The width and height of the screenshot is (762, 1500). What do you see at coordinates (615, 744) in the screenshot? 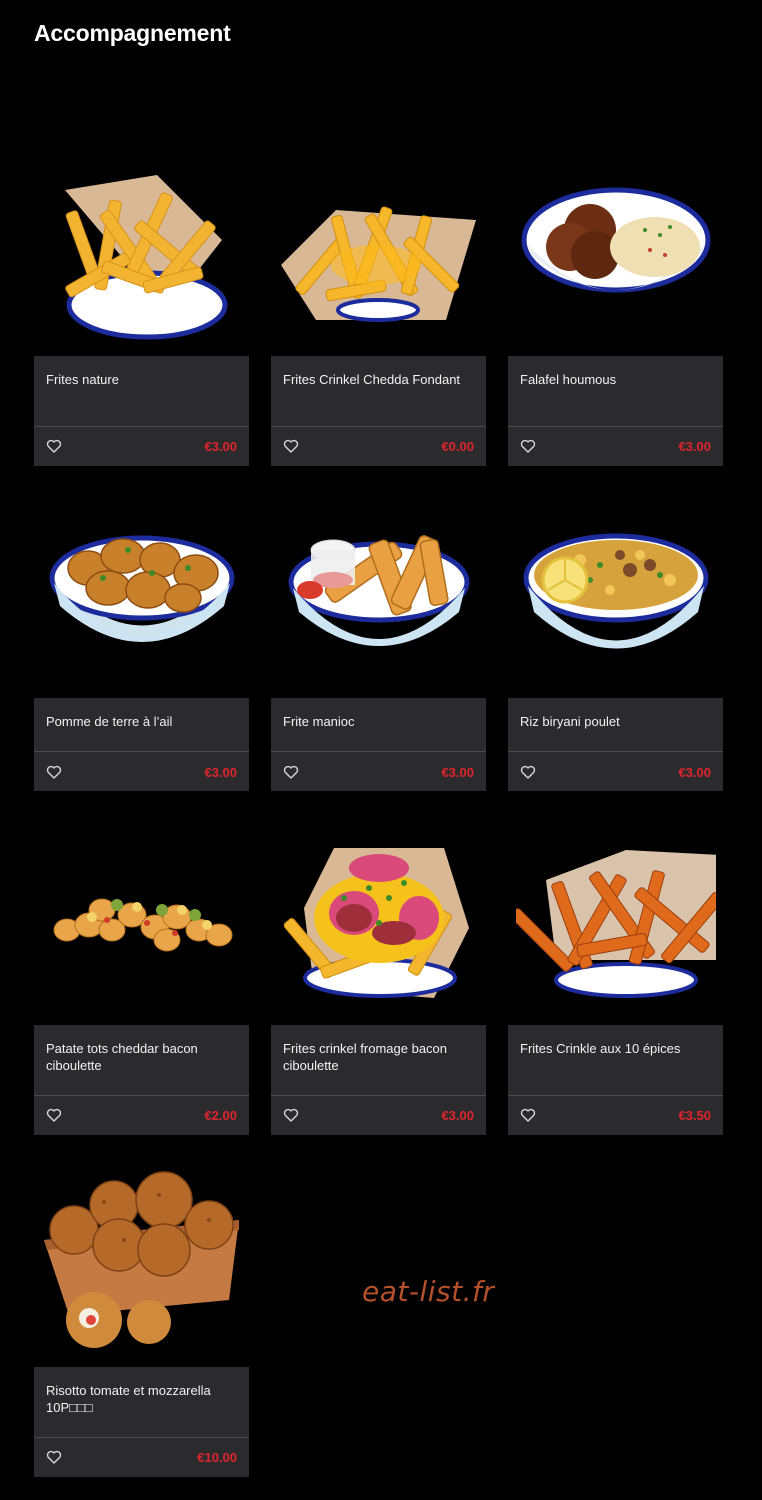
I see `menu-item-details: Riz biryani poulet €3.00` at bounding box center [615, 744].